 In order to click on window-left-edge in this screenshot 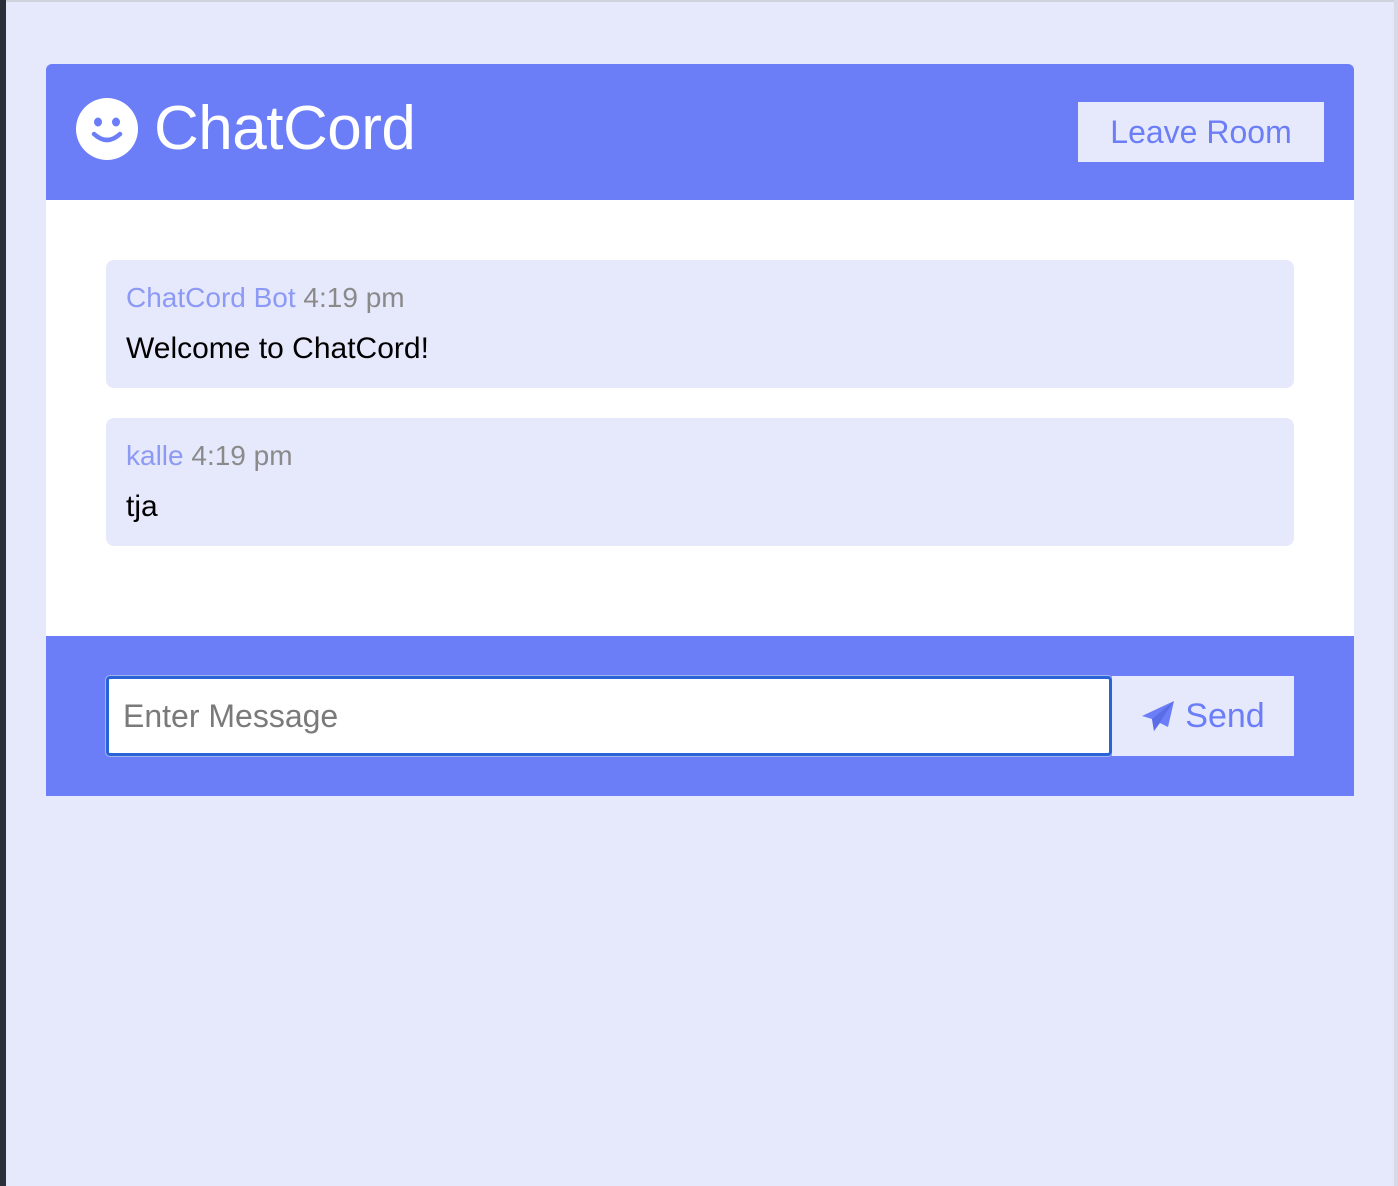, I will do `click(3, 593)`.